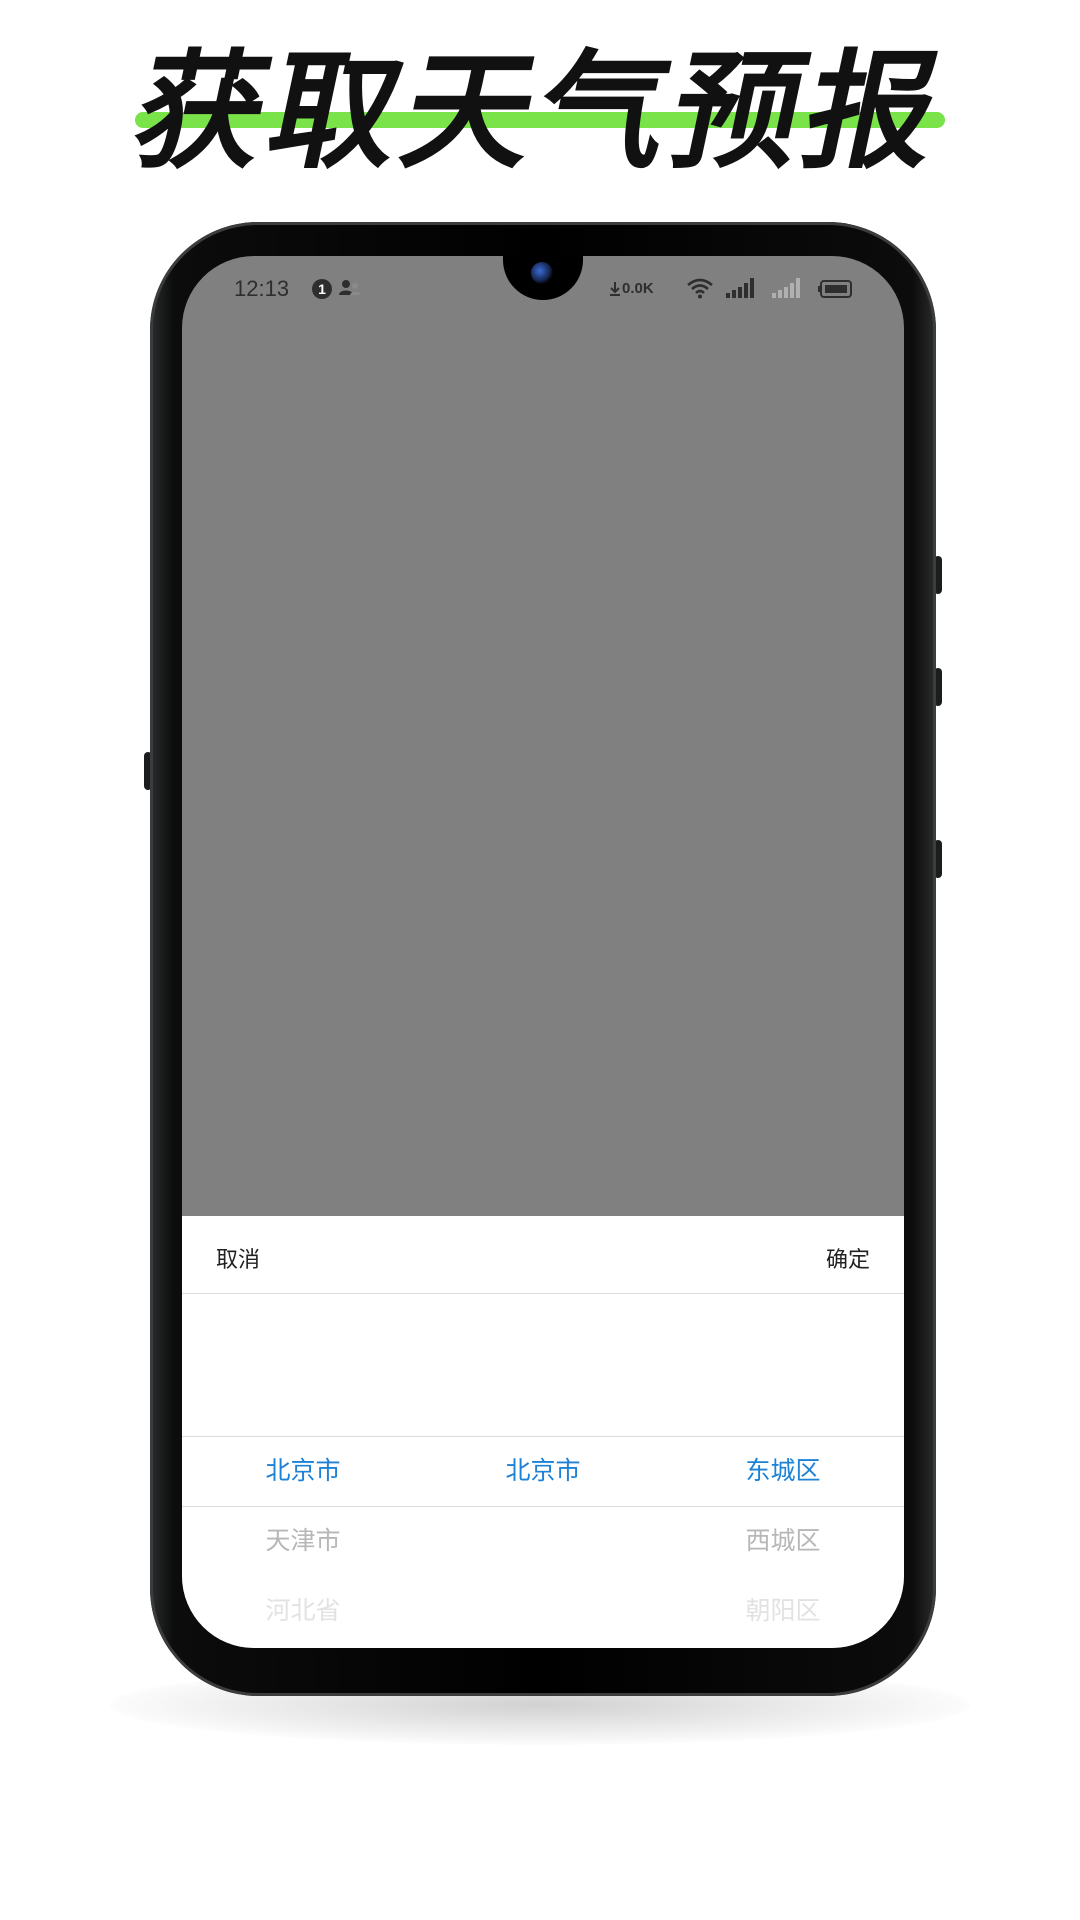  I want to click on province-option: 天津市, so click(303, 1541).